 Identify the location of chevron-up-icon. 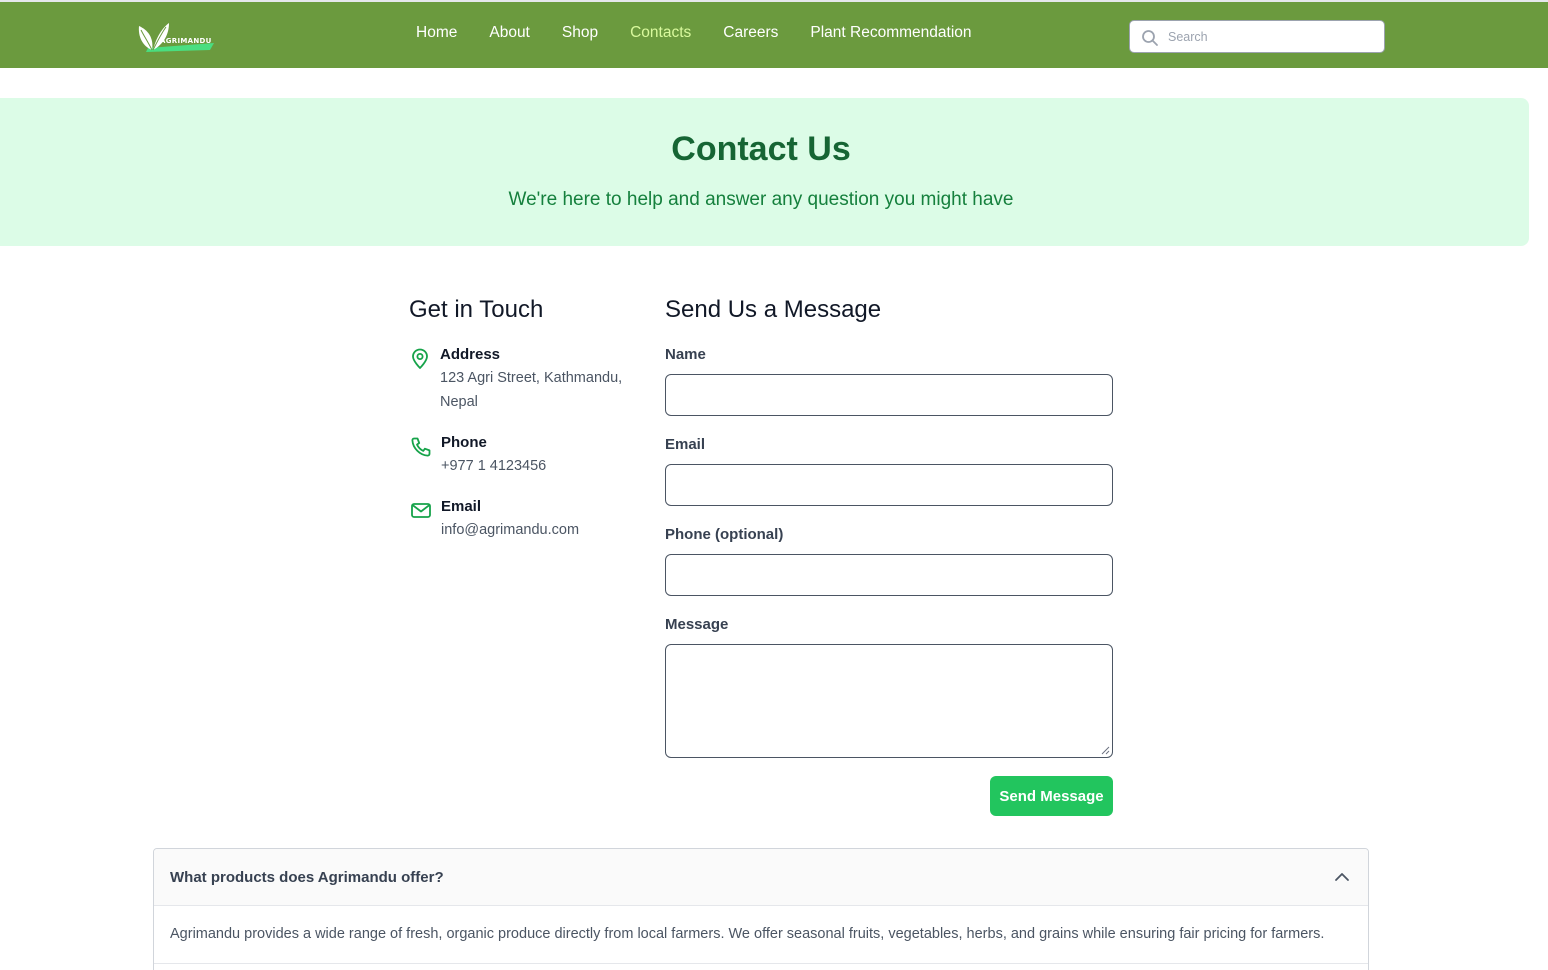
(1342, 877).